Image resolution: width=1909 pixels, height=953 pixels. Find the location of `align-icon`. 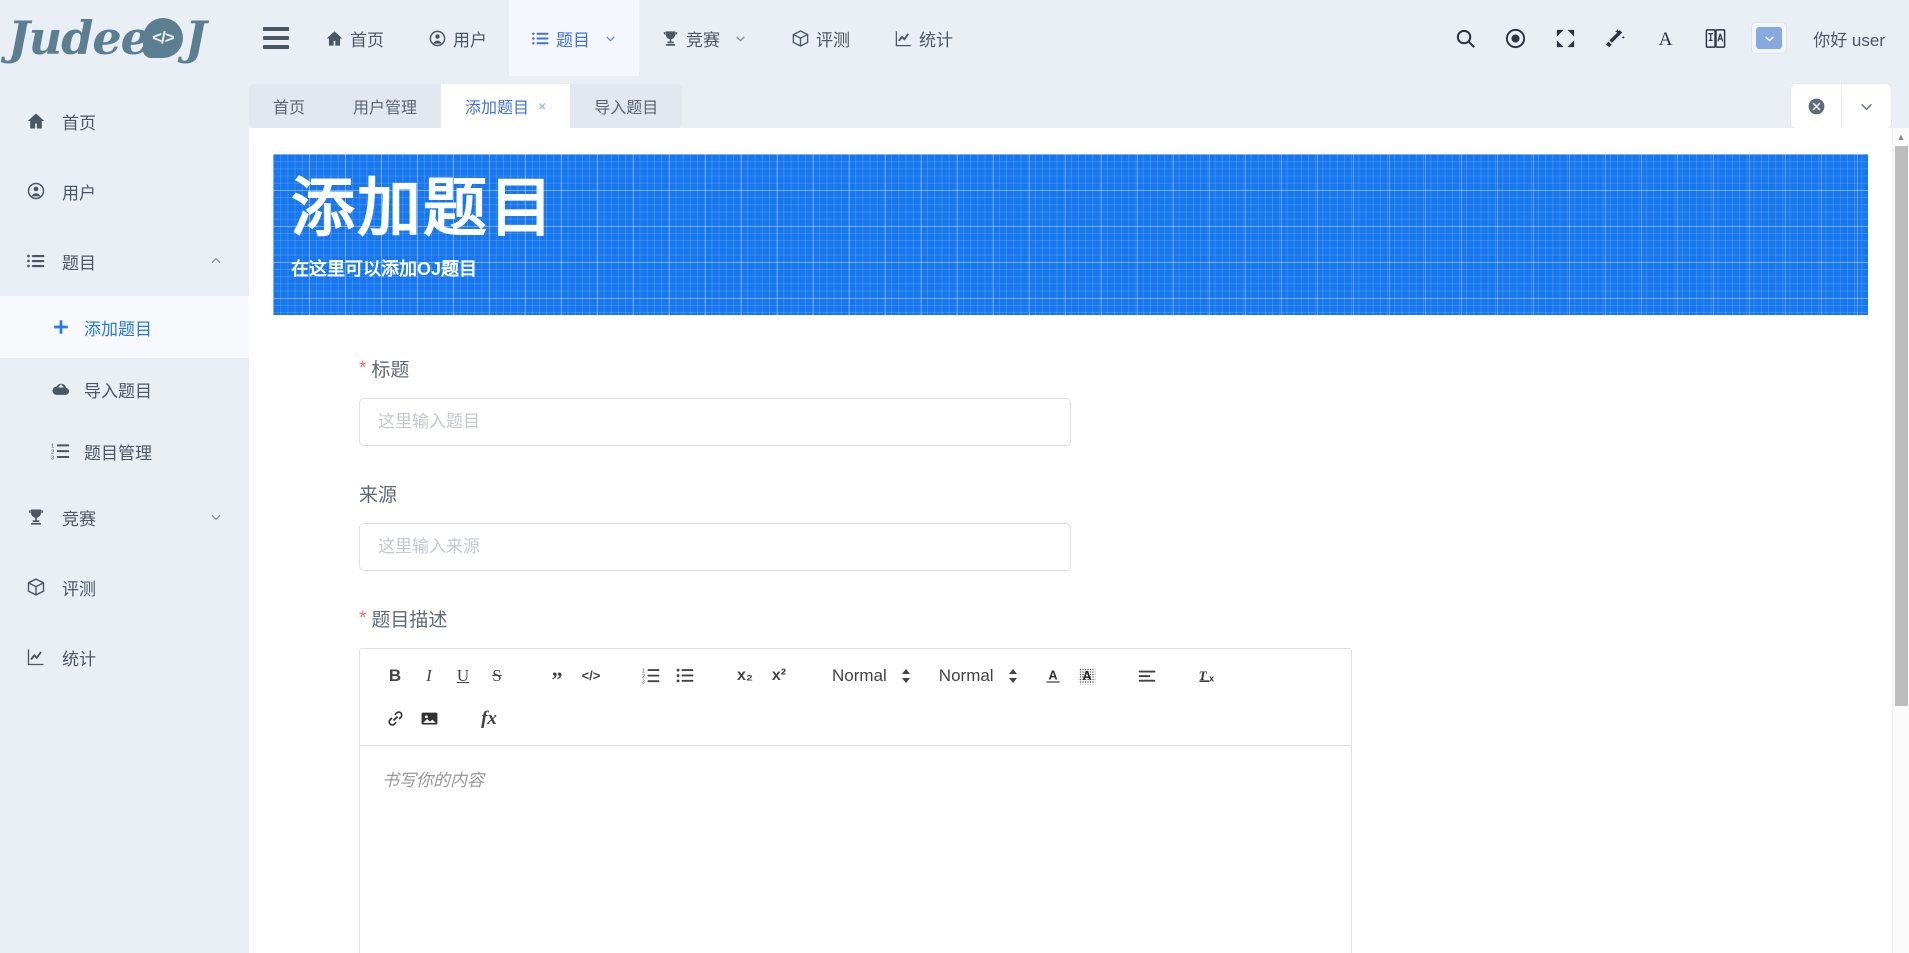

align-icon is located at coordinates (1147, 675).